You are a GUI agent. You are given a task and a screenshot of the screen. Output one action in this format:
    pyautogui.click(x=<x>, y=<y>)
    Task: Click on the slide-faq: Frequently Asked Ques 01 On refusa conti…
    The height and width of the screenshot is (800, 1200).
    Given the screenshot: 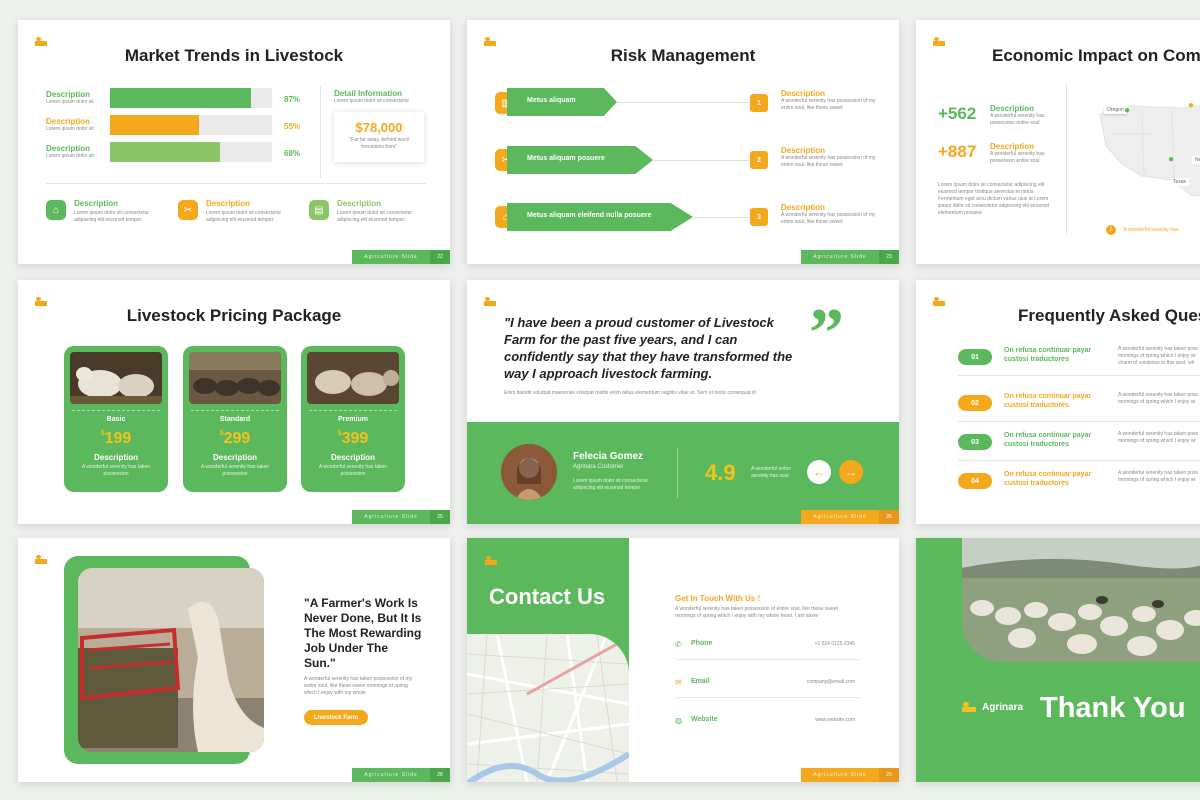 What is the action you would take?
    pyautogui.click(x=1058, y=402)
    